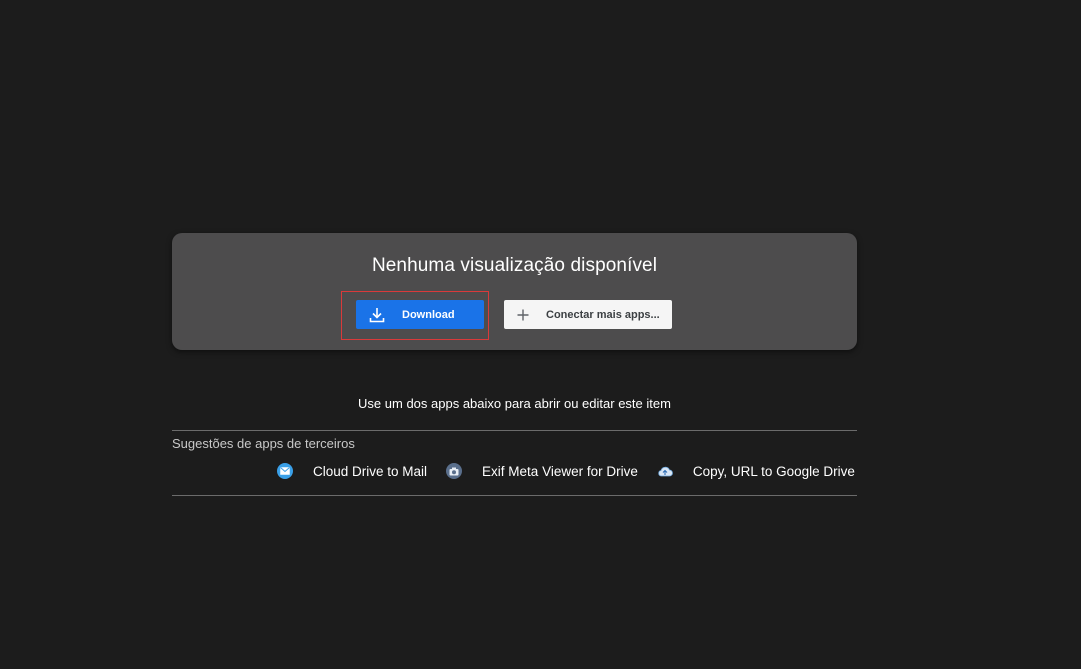  I want to click on app-copy-url-to-google-drive: Copy, URL to Google Drive, so click(756, 471).